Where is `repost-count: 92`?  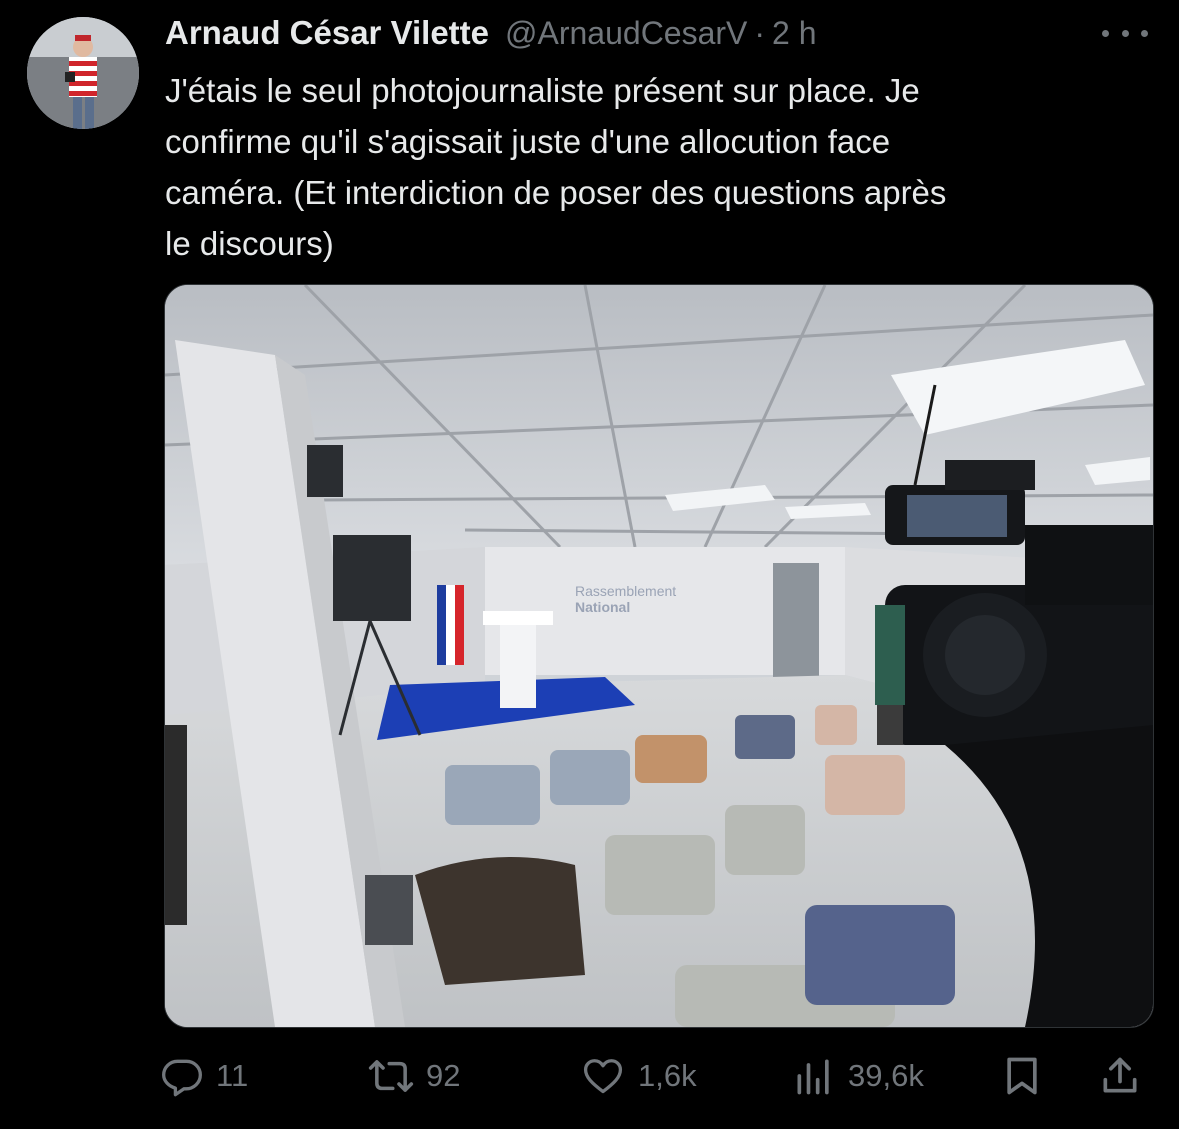 repost-count: 92 is located at coordinates (443, 1075).